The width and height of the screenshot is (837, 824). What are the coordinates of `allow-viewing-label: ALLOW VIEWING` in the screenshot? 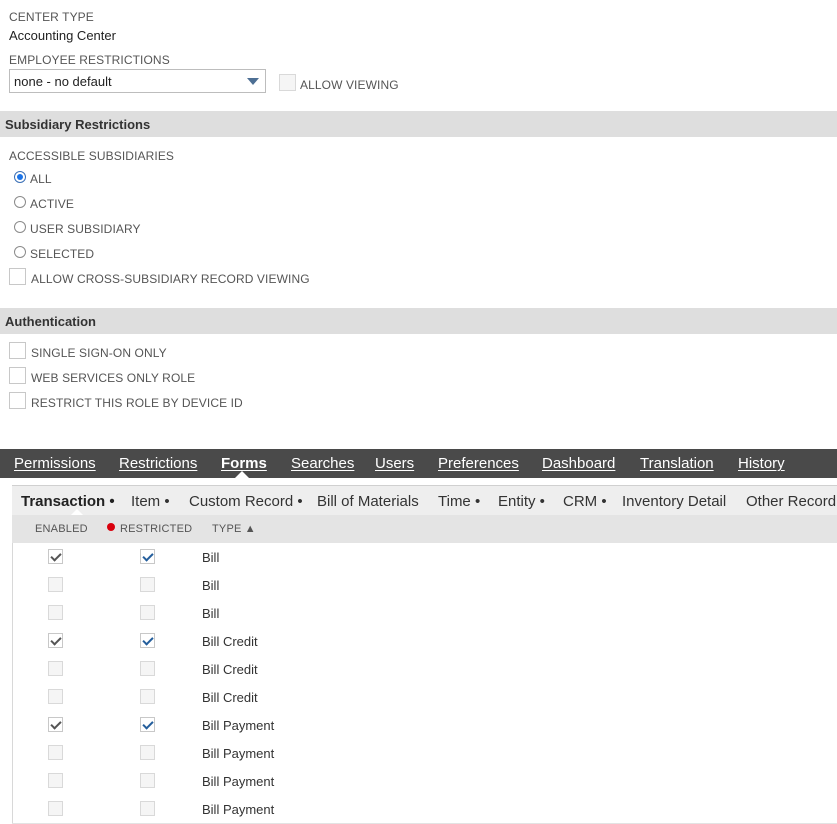 It's located at (349, 85).